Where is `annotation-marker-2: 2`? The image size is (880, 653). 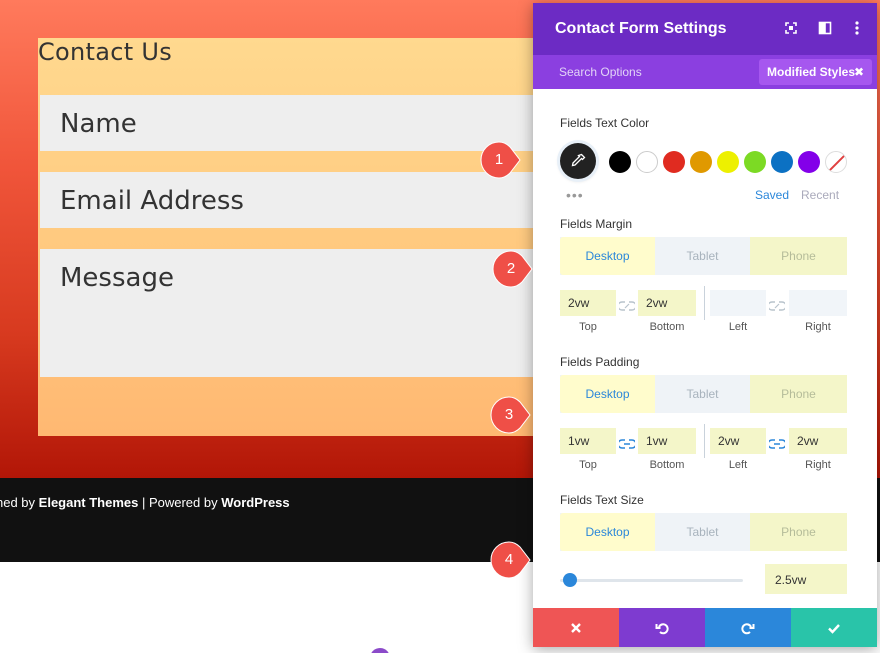
annotation-marker-2: 2 is located at coordinates (513, 269).